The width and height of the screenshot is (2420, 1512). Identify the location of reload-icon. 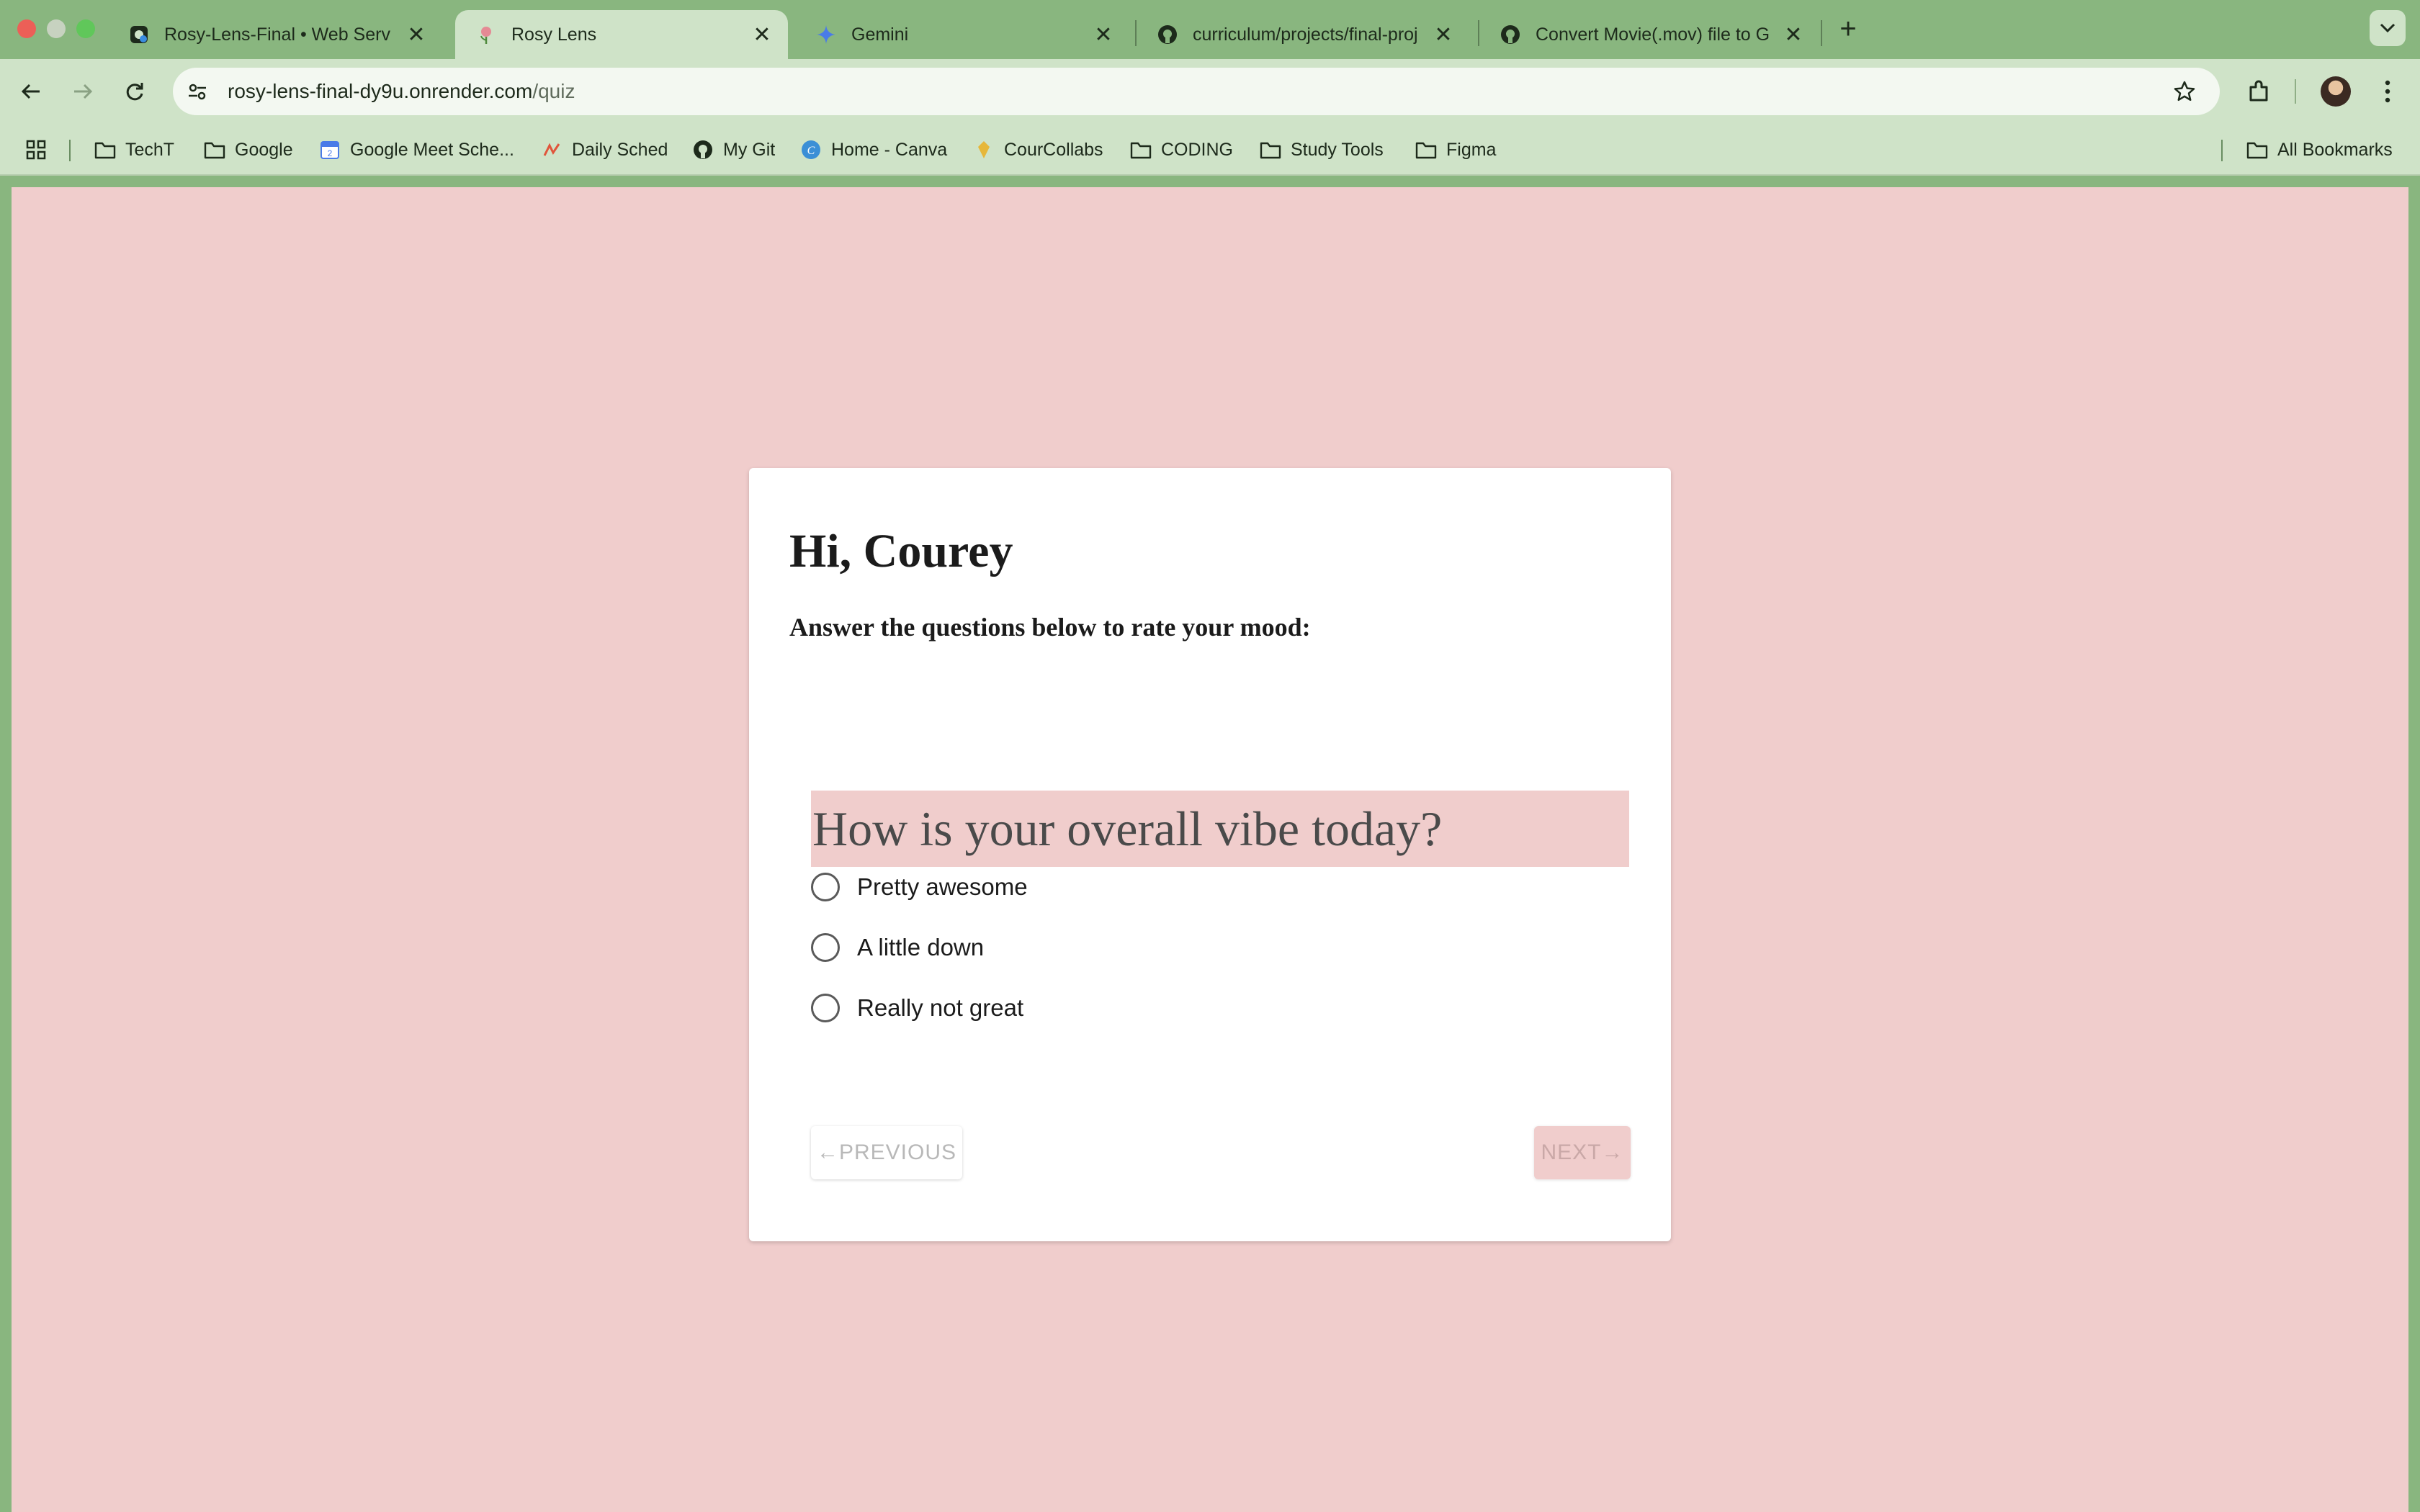
(134, 92).